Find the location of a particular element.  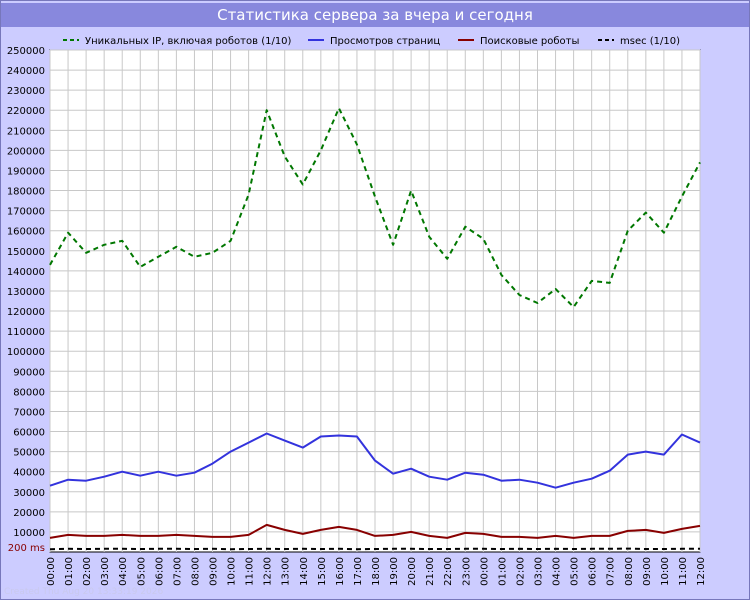

y-tick-label: 180000 is located at coordinates (26, 192).